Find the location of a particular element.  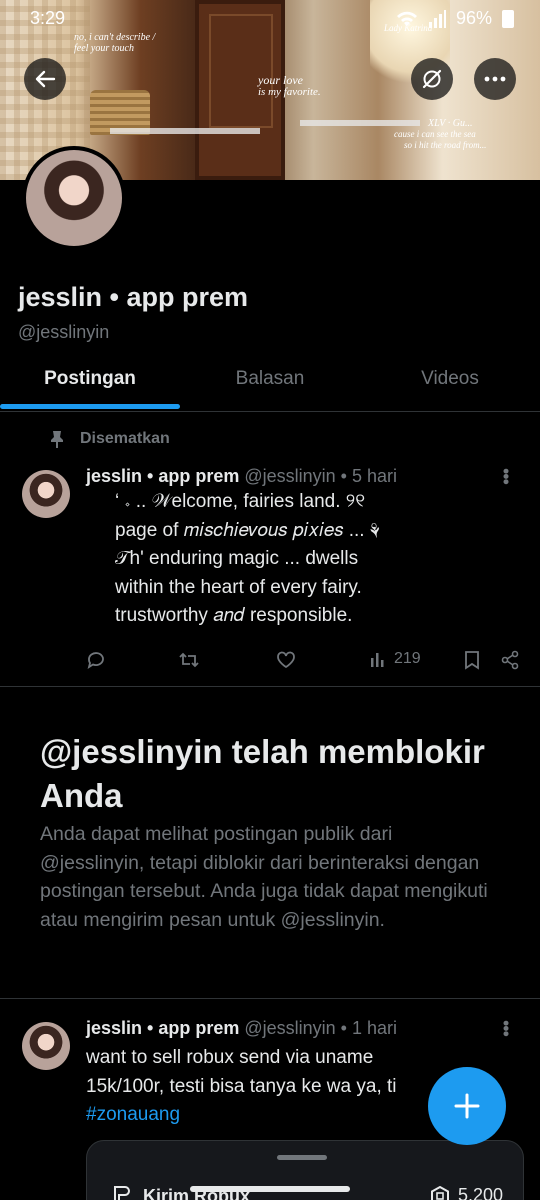

robux-currency-icon is located at coordinates (439, 1192).